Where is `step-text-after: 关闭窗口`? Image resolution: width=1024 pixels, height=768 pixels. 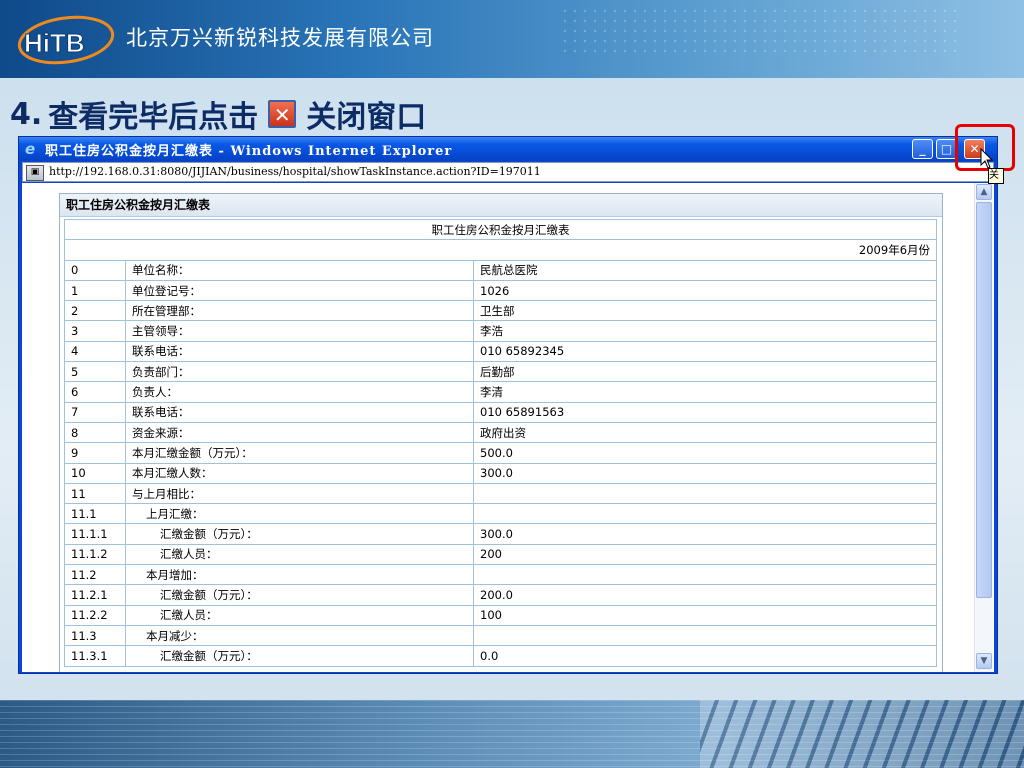
step-text-after: 关闭窗口 is located at coordinates (366, 117).